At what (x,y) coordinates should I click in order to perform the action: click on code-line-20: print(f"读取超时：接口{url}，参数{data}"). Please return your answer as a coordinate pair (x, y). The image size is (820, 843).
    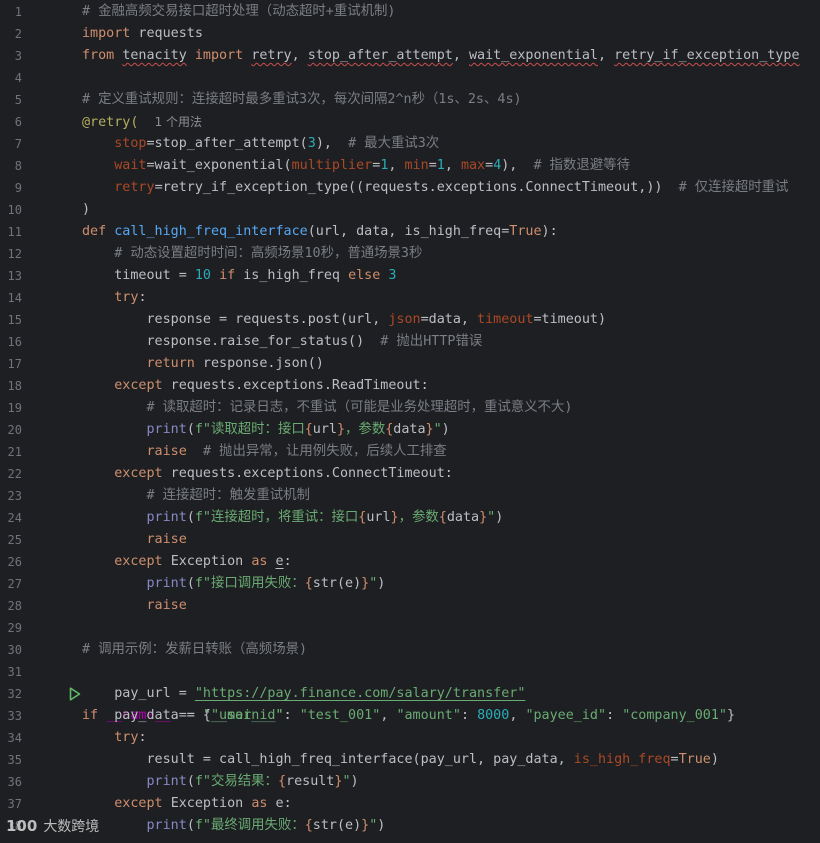
    Looking at the image, I should click on (410, 430).